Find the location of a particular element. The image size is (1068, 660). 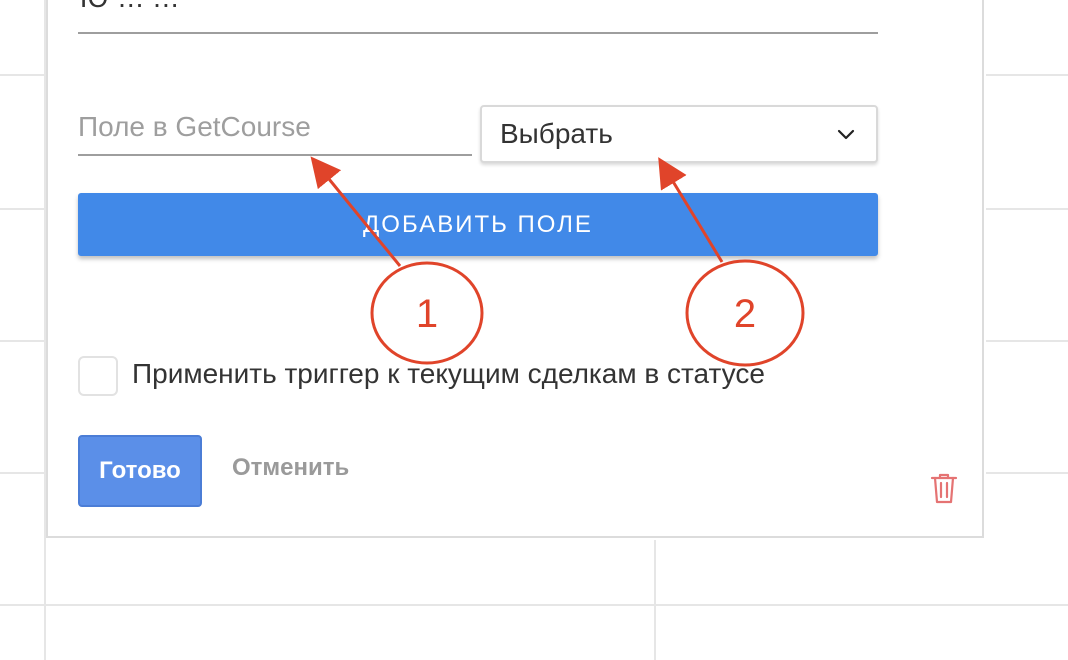

getcourse-field-input is located at coordinates (275, 128).